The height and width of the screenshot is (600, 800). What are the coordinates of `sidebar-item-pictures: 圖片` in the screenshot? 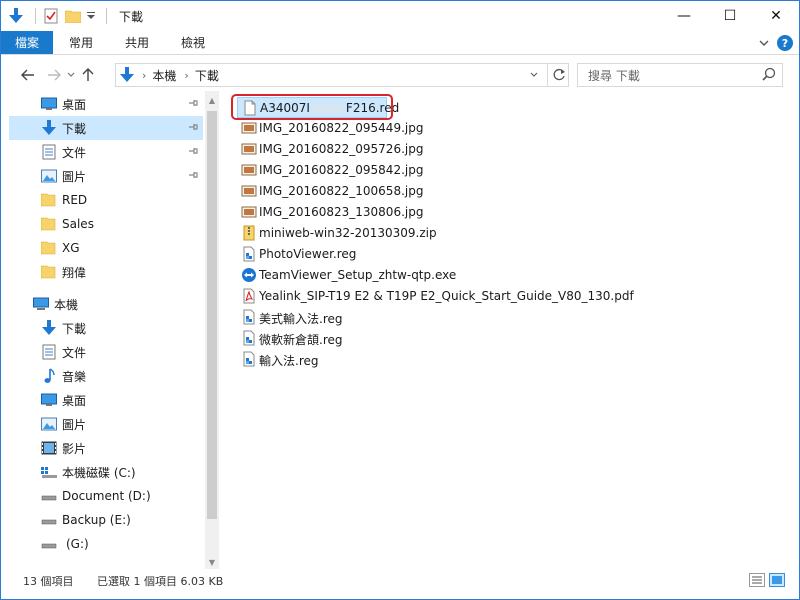 It's located at (106, 176).